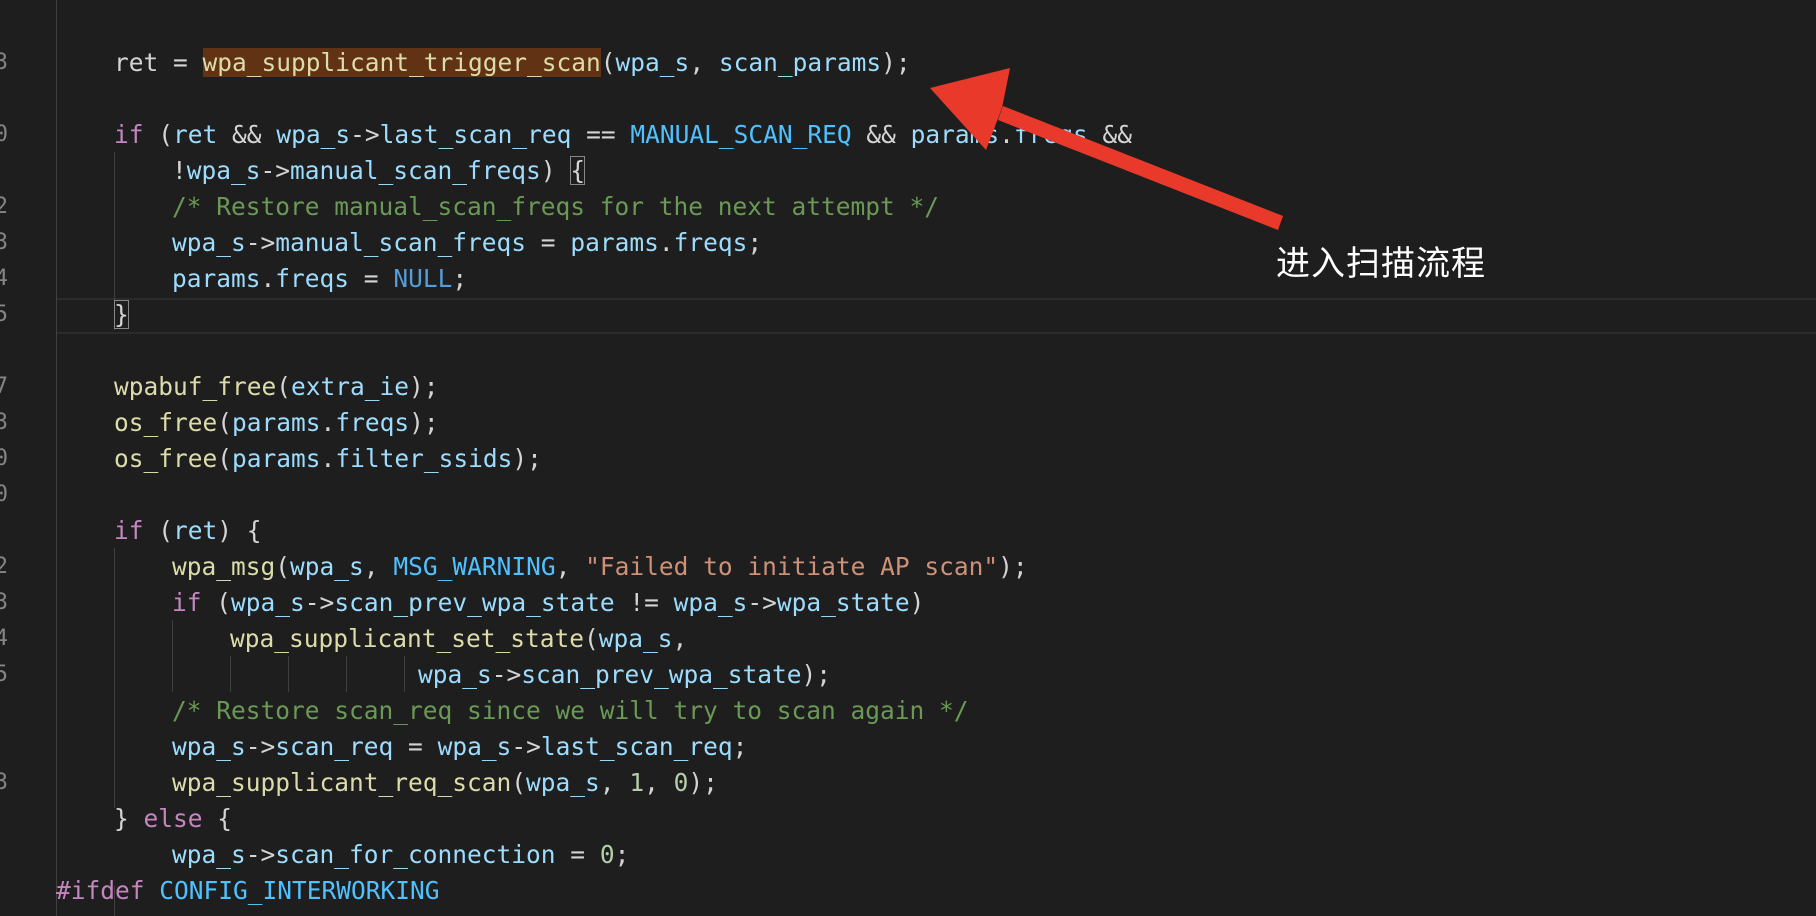  What do you see at coordinates (908, 891) in the screenshot?
I see `code-line: #ifdef CONFIG_INTERWORKING` at bounding box center [908, 891].